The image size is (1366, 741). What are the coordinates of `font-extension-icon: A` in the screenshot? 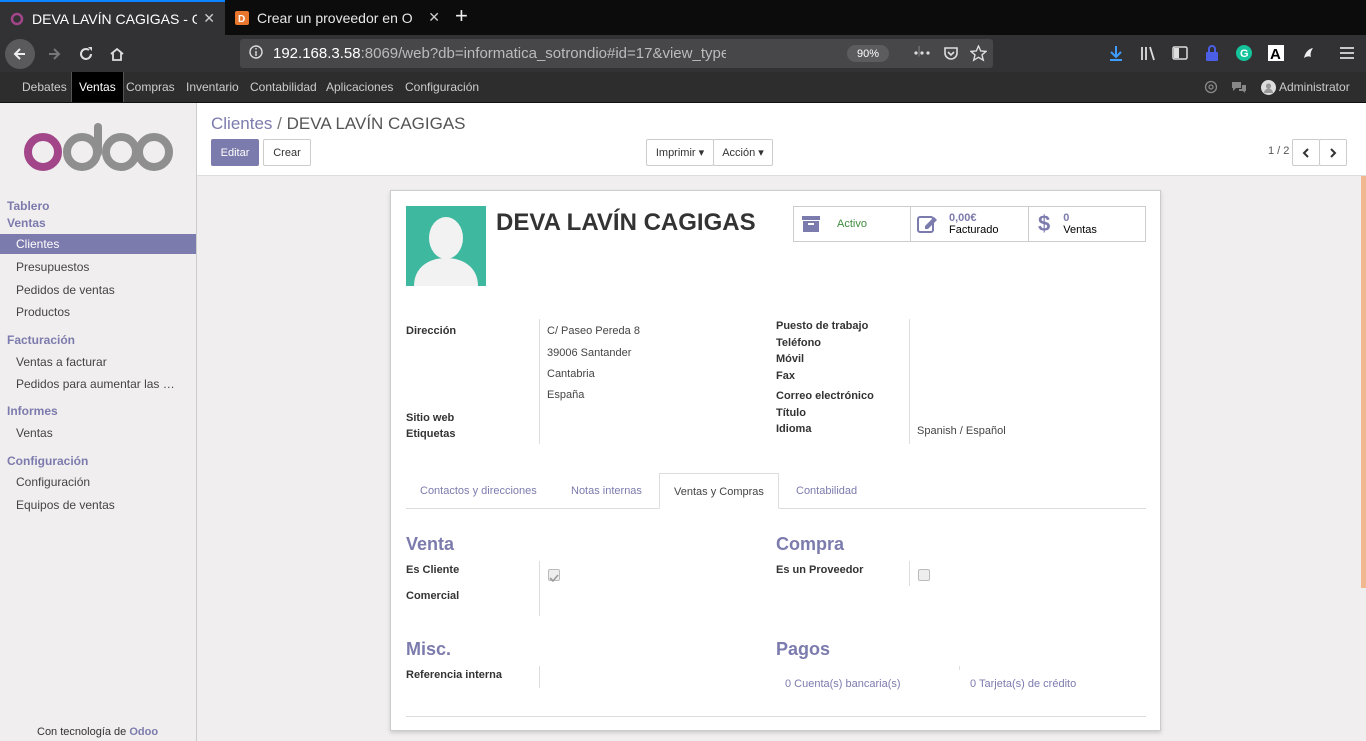 It's located at (1276, 53).